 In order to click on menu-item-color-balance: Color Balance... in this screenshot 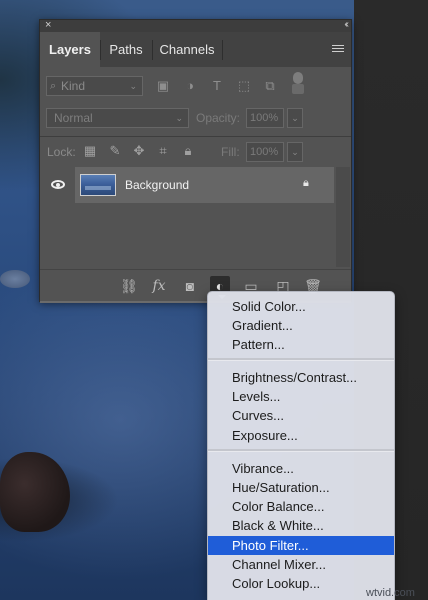, I will do `click(301, 506)`.